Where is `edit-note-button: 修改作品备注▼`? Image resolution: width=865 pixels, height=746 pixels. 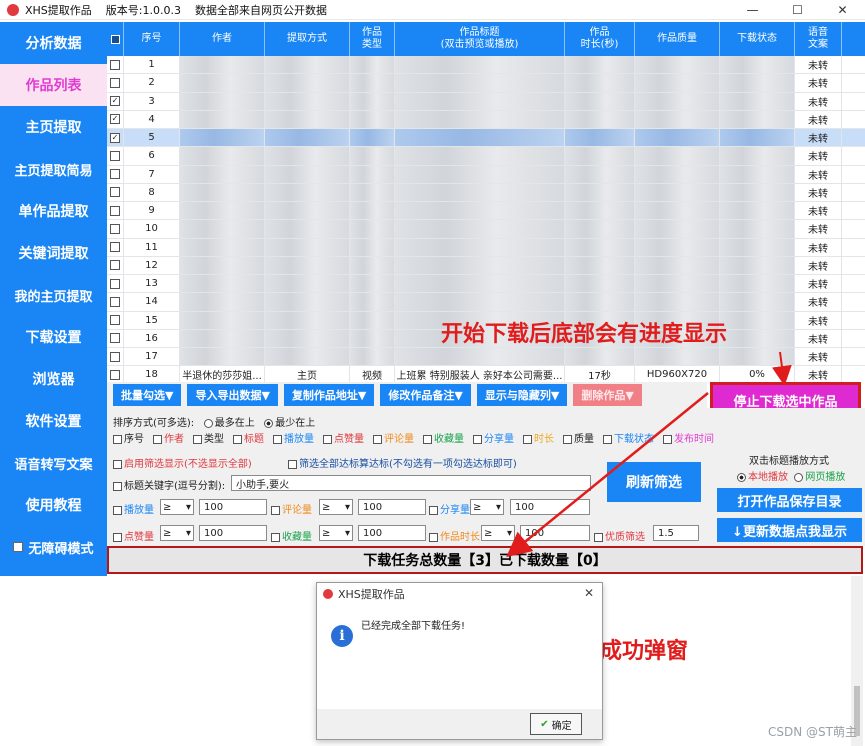
edit-note-button: 修改作品备注▼ is located at coordinates (425, 395).